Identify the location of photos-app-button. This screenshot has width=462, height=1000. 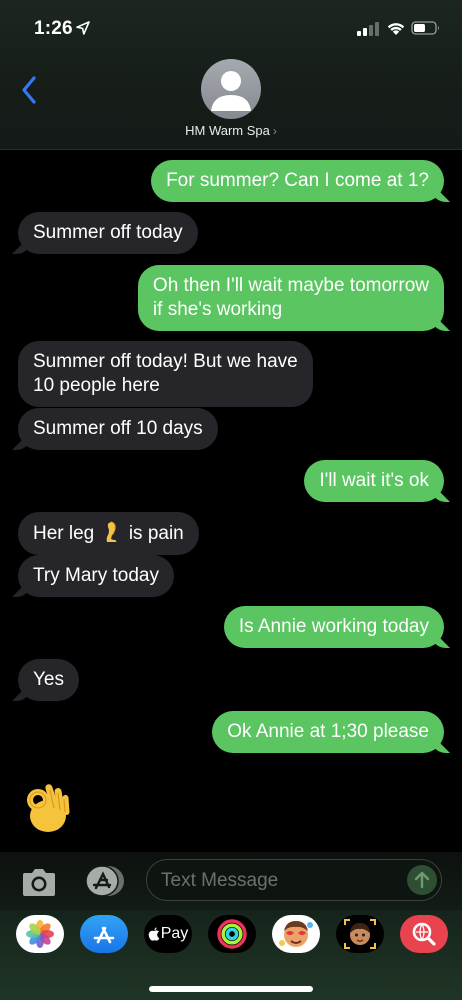
(40, 934).